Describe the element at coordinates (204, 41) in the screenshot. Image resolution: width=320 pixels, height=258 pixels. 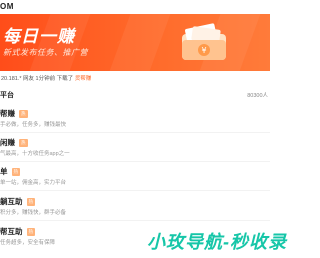
I see `wallet-icon: ¥` at that location.